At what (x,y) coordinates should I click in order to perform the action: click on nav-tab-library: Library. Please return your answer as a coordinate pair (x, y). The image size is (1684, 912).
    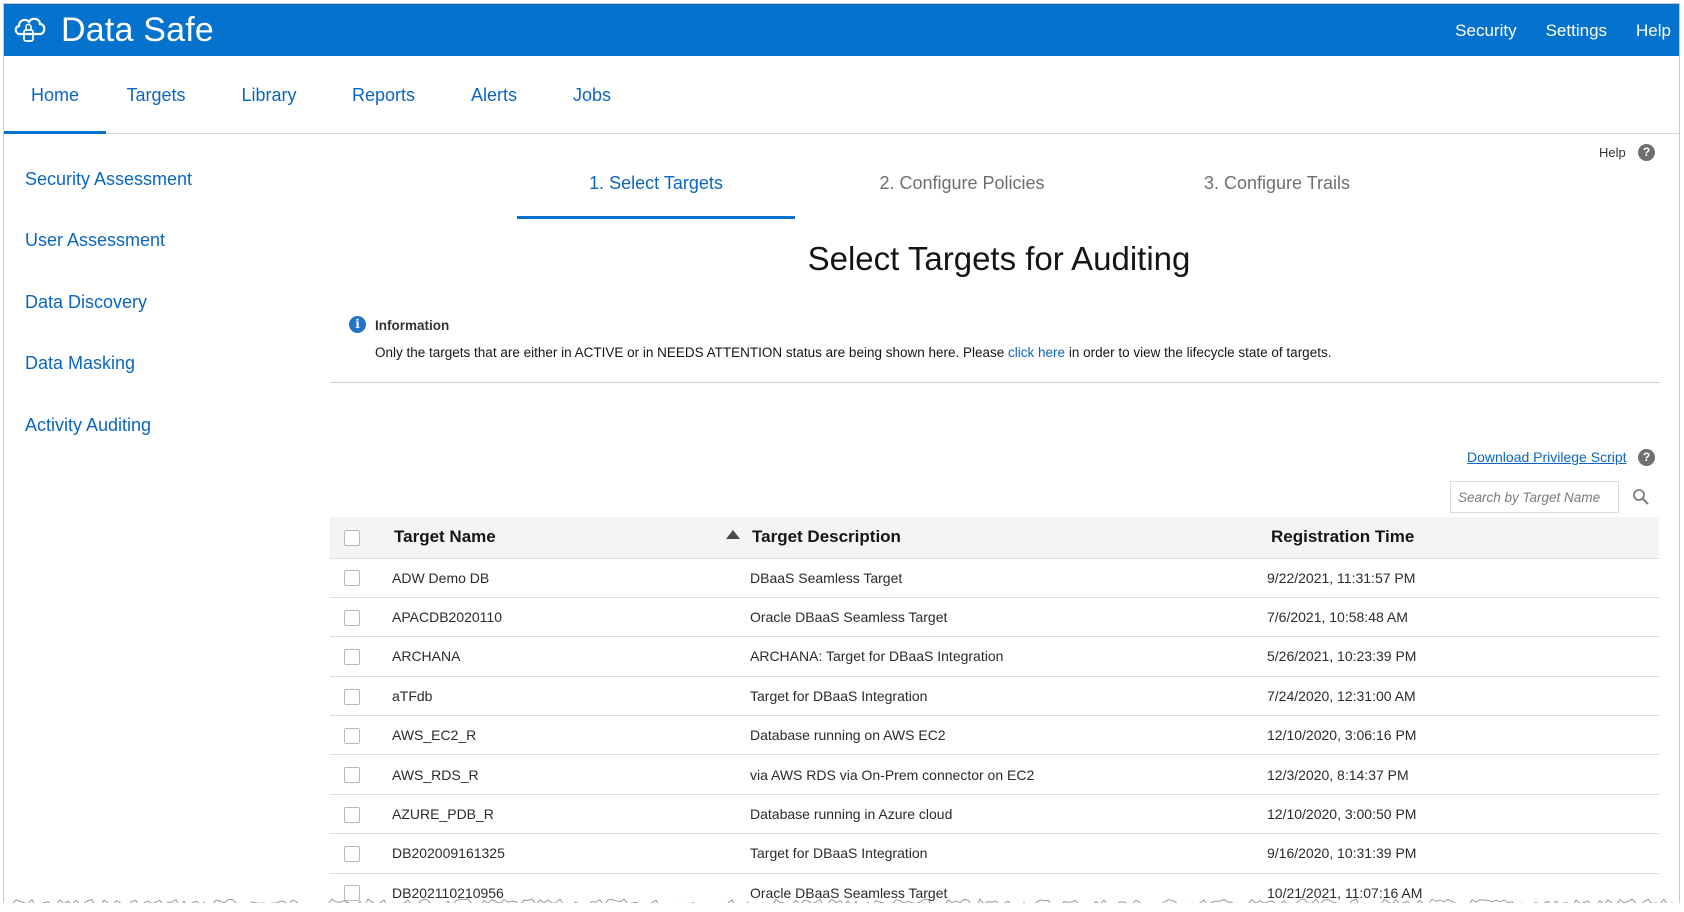
    Looking at the image, I should click on (269, 95).